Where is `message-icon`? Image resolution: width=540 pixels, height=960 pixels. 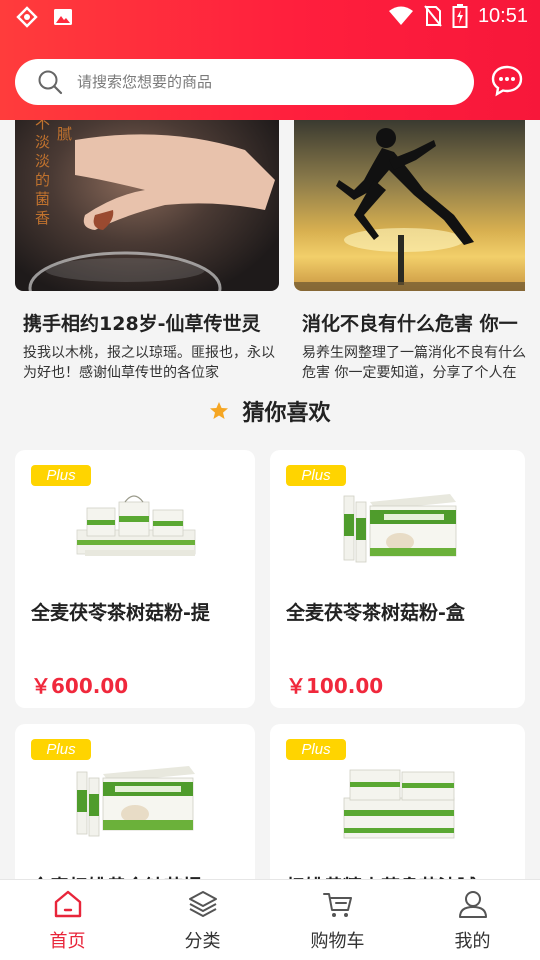
message-icon is located at coordinates (507, 80).